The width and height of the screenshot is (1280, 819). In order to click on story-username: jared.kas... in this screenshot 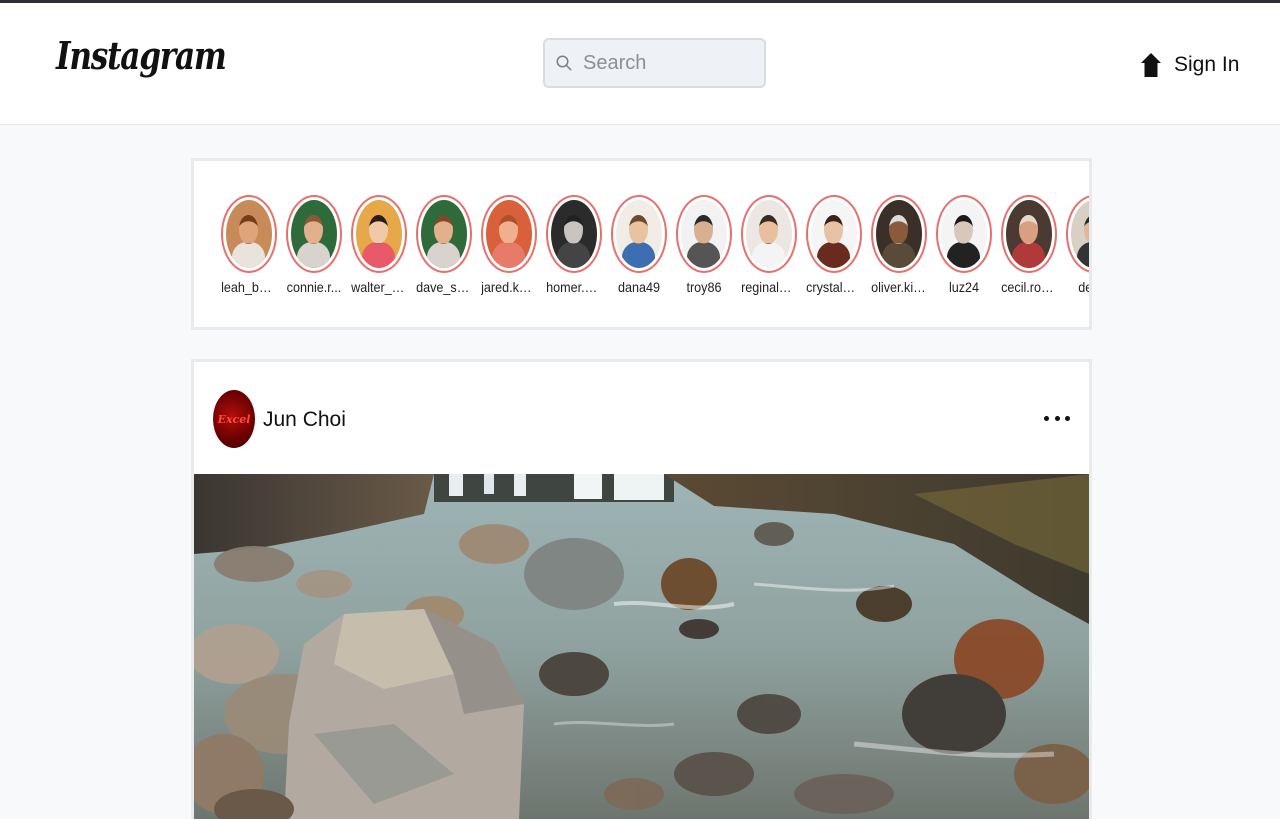, I will do `click(508, 287)`.